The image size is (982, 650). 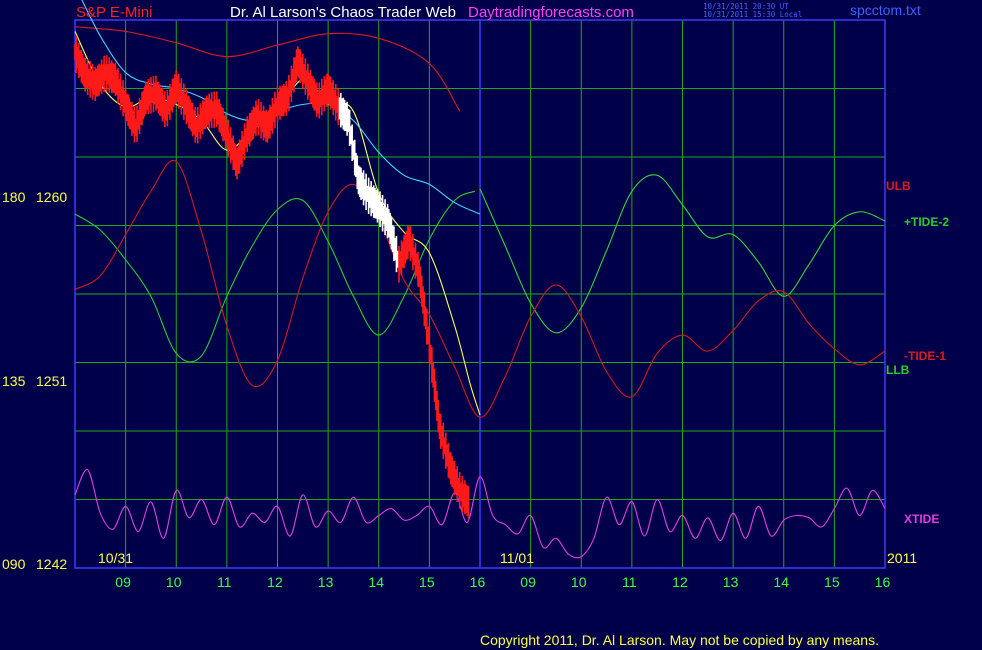 I want to click on y-price-label: 1260, so click(x=51, y=197).